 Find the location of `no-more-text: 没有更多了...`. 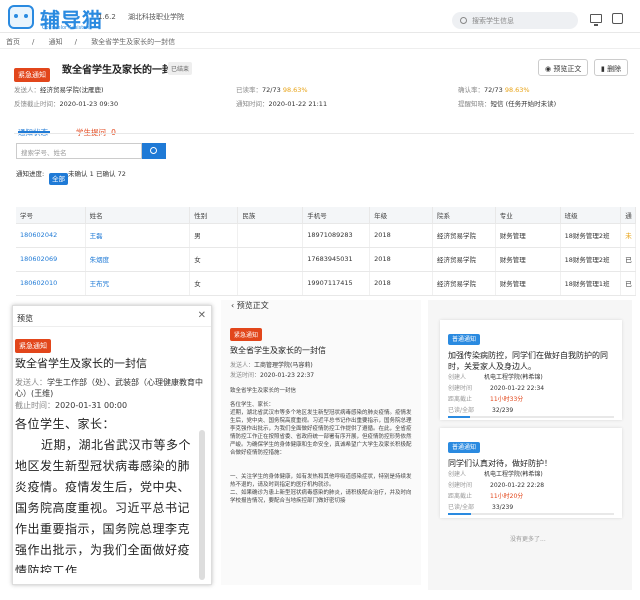

no-more-text: 没有更多了... is located at coordinates (528, 539).